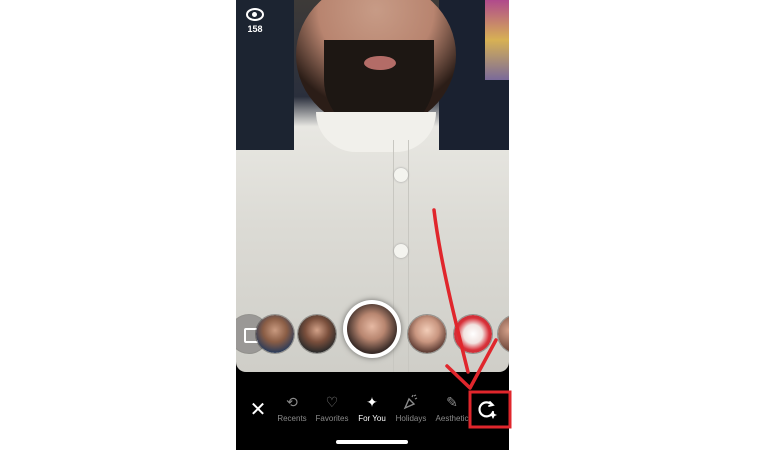  I want to click on heart-icon: ♡, so click(332, 402).